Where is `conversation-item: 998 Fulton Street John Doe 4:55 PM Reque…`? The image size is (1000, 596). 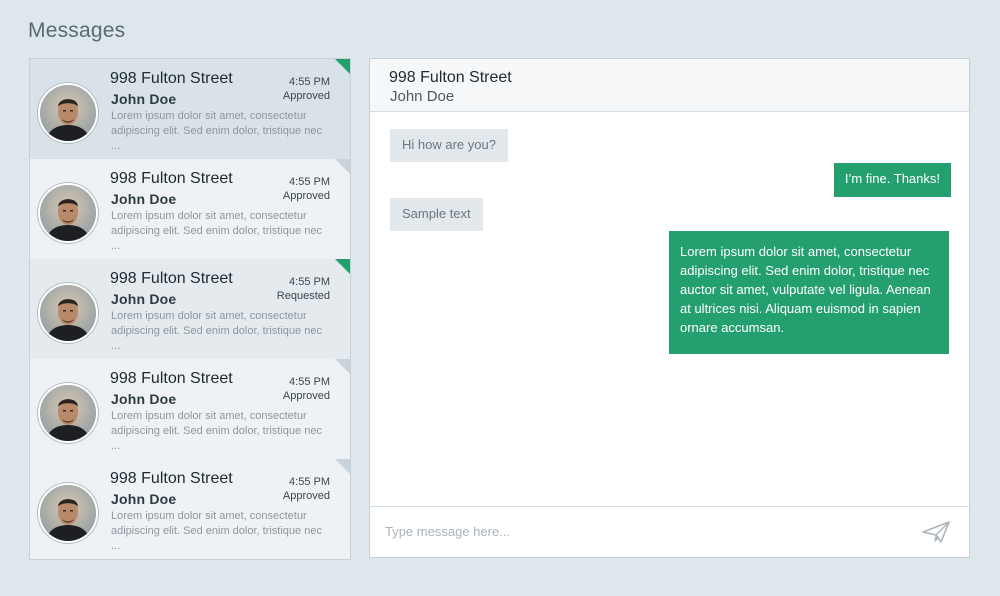 conversation-item: 998 Fulton Street John Doe 4:55 PM Reque… is located at coordinates (190, 309).